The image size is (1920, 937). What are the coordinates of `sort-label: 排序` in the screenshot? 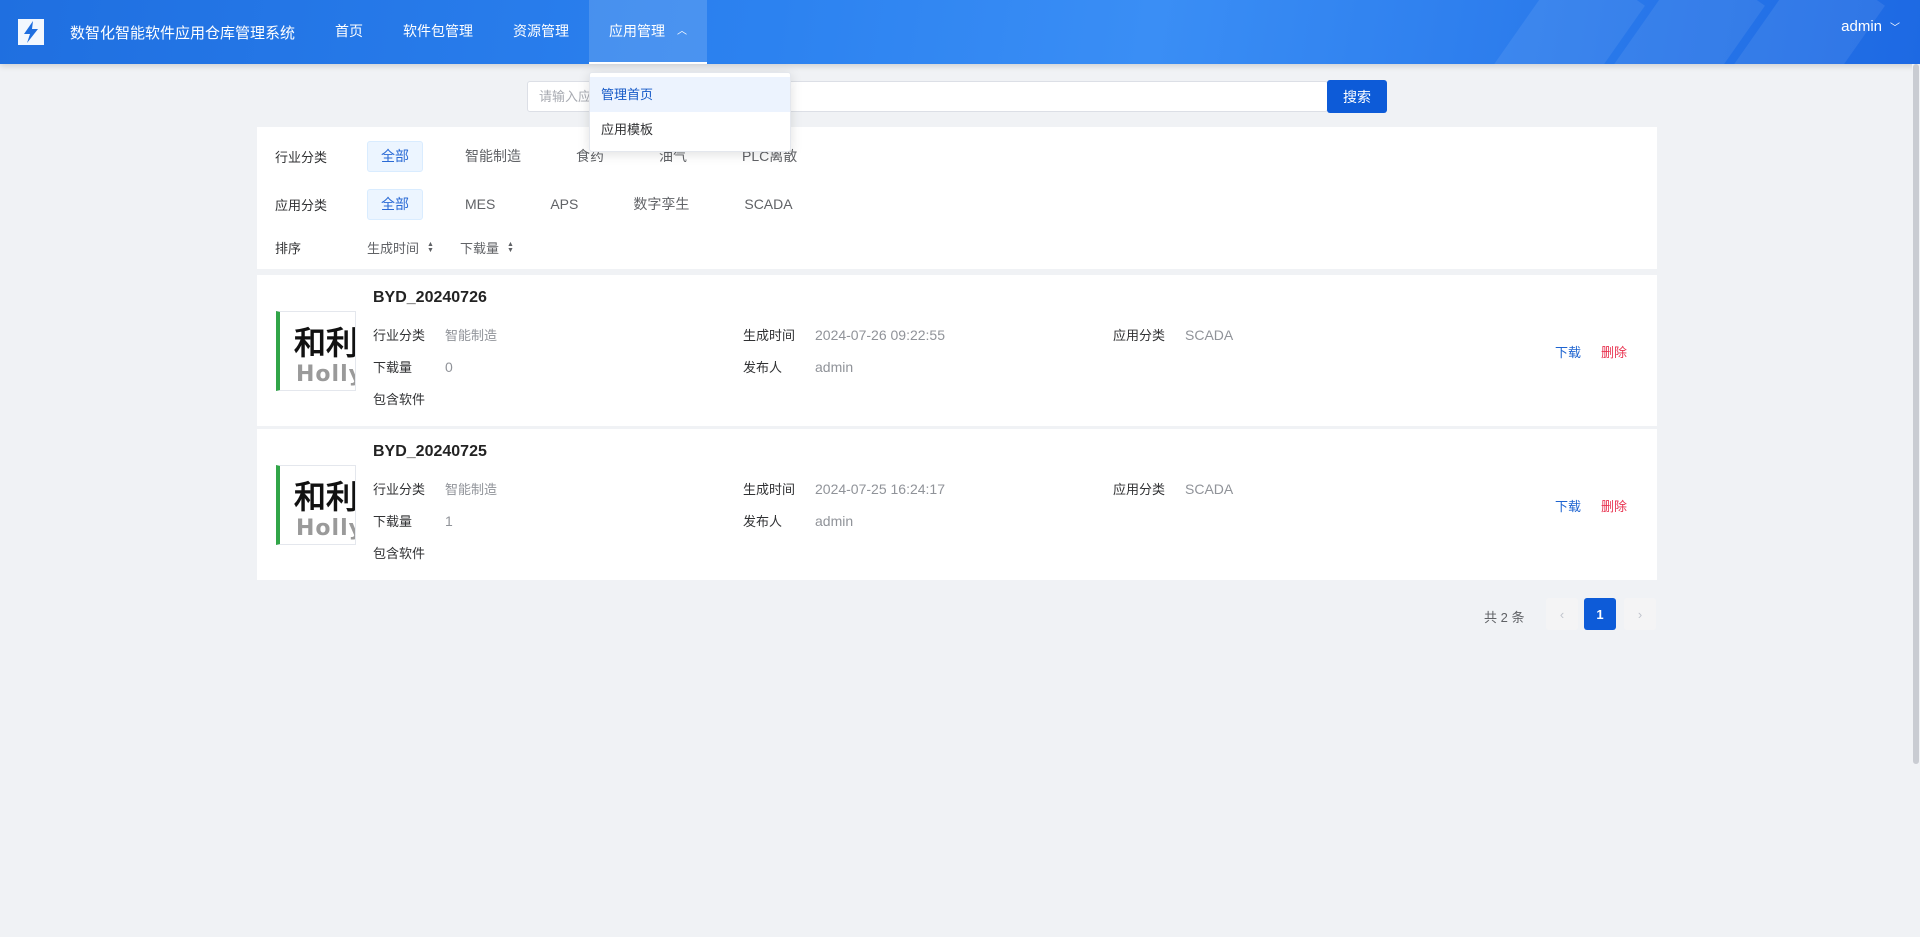 It's located at (288, 248).